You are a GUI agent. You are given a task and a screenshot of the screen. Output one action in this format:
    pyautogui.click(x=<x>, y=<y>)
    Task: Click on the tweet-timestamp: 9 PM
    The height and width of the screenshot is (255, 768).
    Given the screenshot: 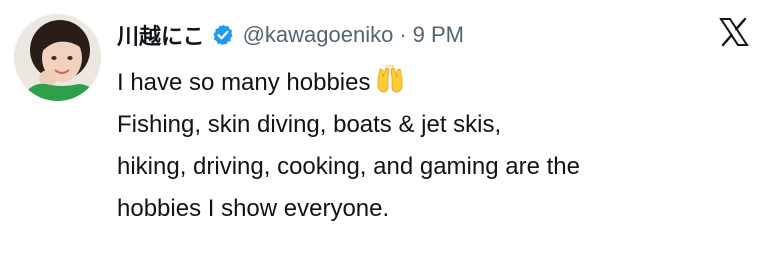 What is the action you would take?
    pyautogui.click(x=438, y=35)
    